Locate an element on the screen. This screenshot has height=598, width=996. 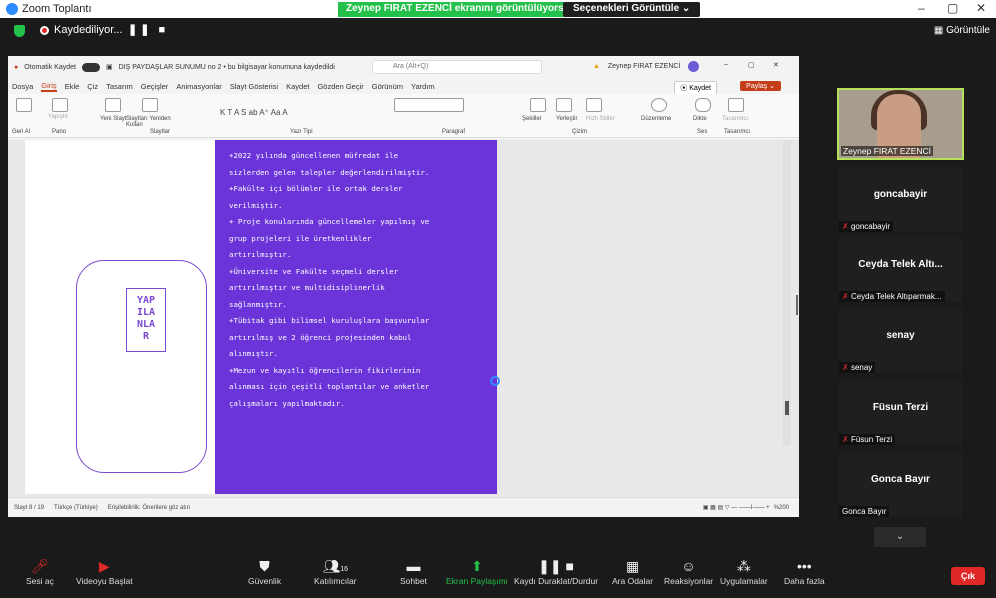
save-icon: ▣ is located at coordinates (109, 67).